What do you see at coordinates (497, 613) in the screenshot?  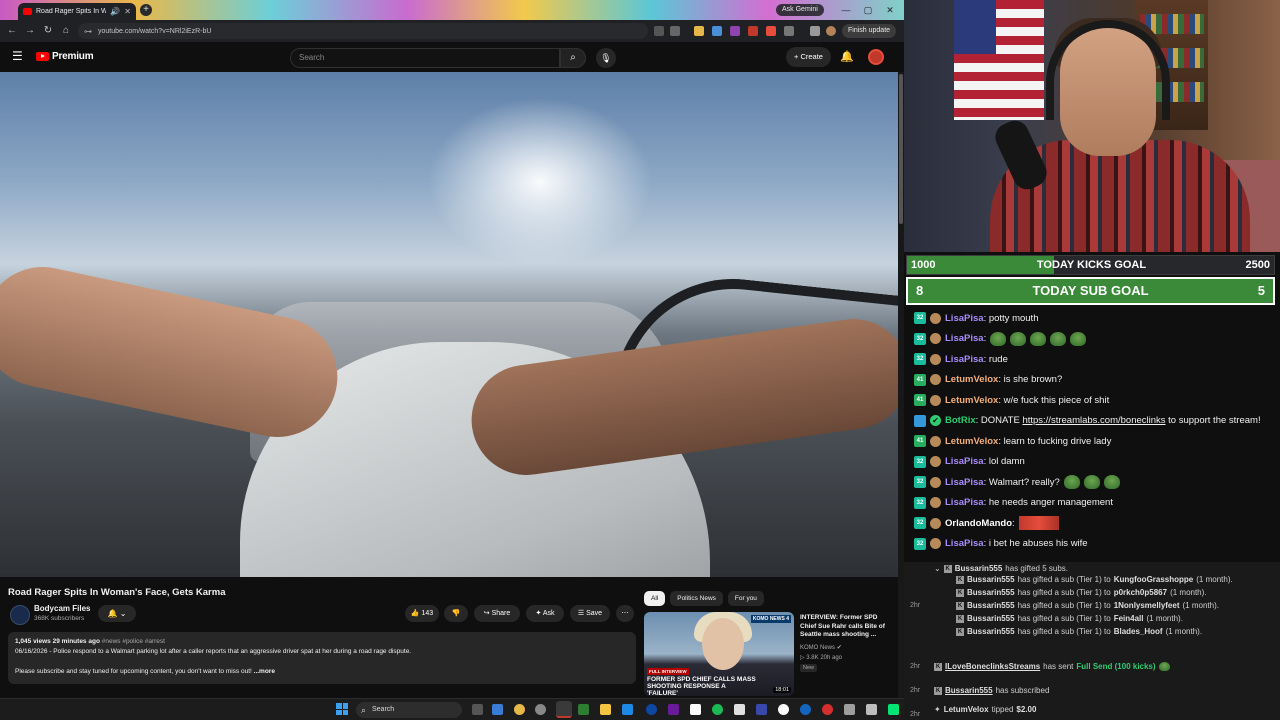 I see `share-button: ↪ Share` at bounding box center [497, 613].